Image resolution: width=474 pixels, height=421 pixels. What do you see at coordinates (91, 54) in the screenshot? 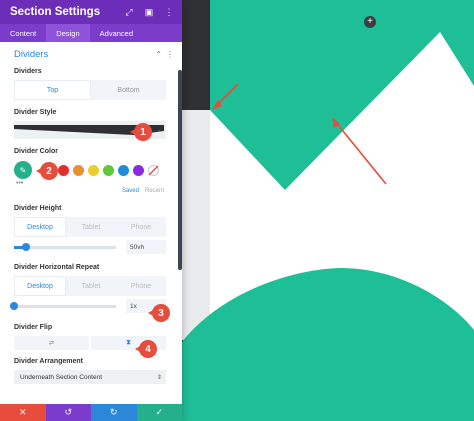
I see `dividers-section-header: Dividers ⌃ ⋮` at bounding box center [91, 54].